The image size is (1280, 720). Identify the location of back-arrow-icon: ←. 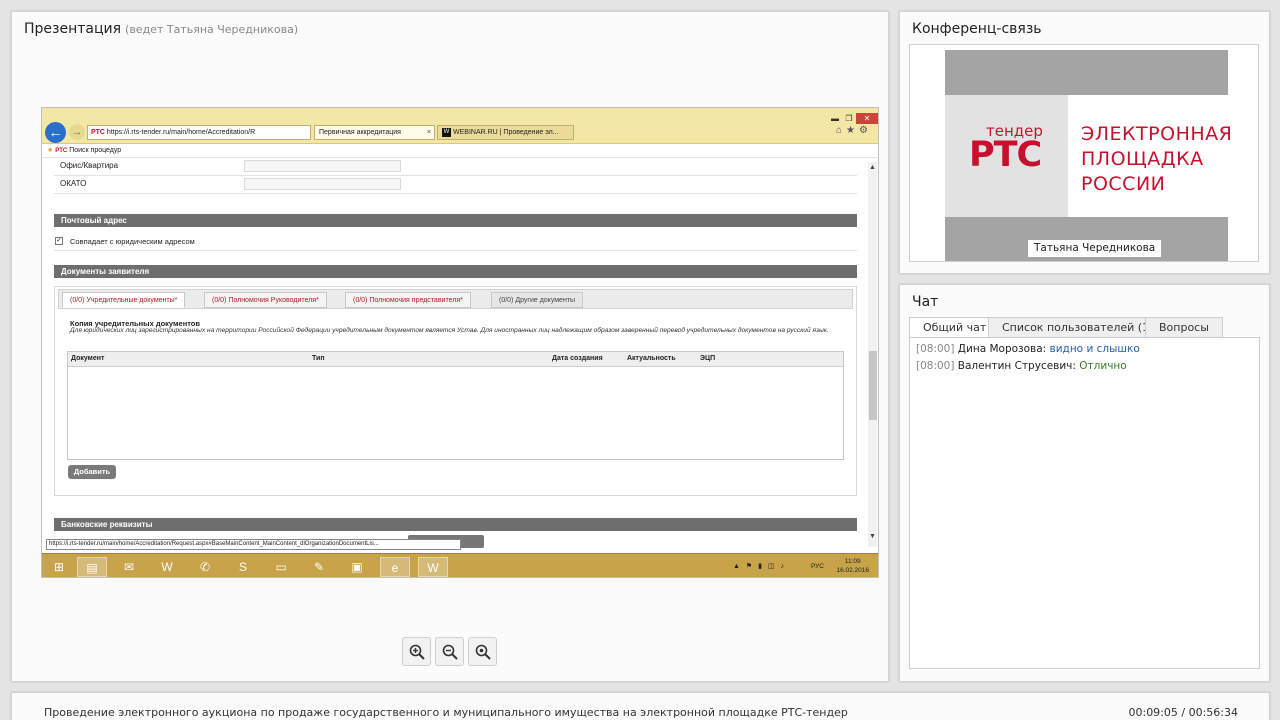
(55, 132).